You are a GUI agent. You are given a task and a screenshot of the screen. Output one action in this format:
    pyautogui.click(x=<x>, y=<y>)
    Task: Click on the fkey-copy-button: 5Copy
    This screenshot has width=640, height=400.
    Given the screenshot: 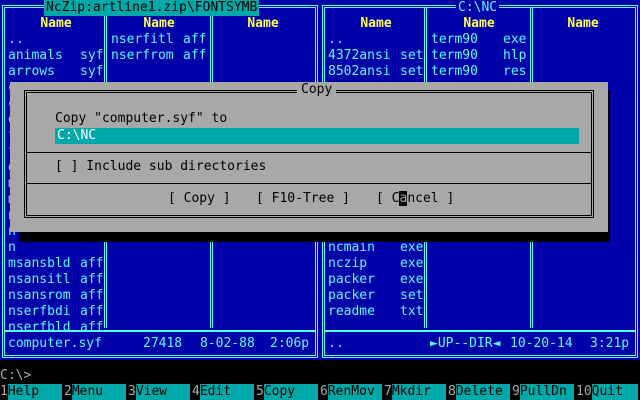 What is the action you would take?
    pyautogui.click(x=287, y=392)
    